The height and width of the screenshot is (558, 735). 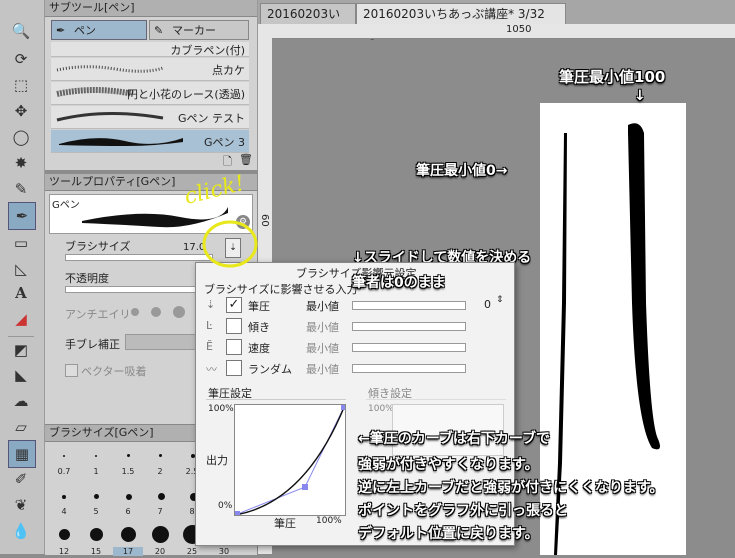 What do you see at coordinates (21, 479) in the screenshot?
I see `airbrush-icon: ✐` at bounding box center [21, 479].